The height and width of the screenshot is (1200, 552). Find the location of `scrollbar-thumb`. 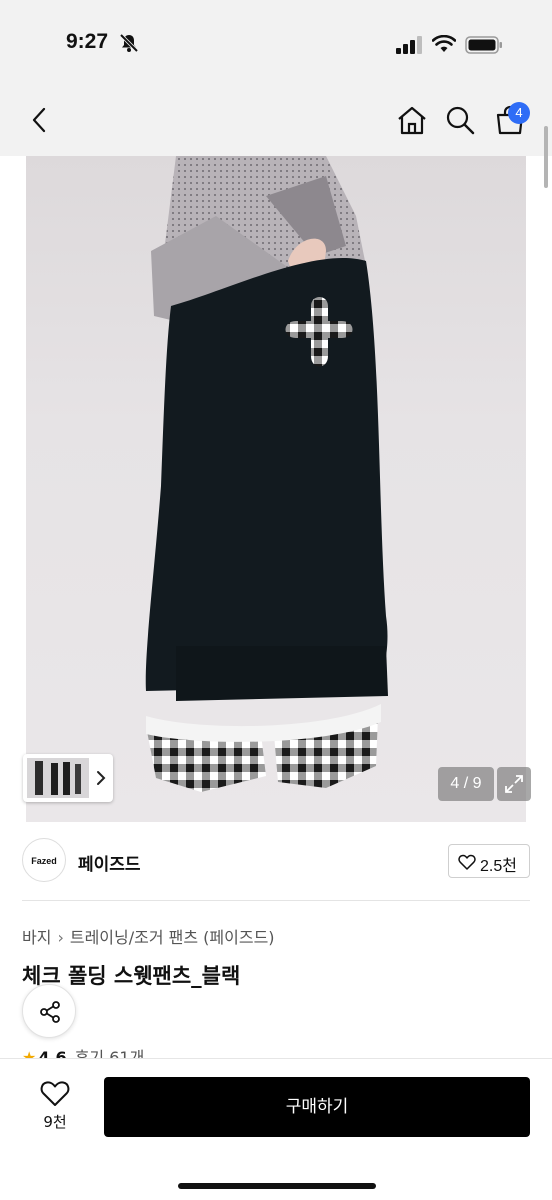

scrollbar-thumb is located at coordinates (546, 157).